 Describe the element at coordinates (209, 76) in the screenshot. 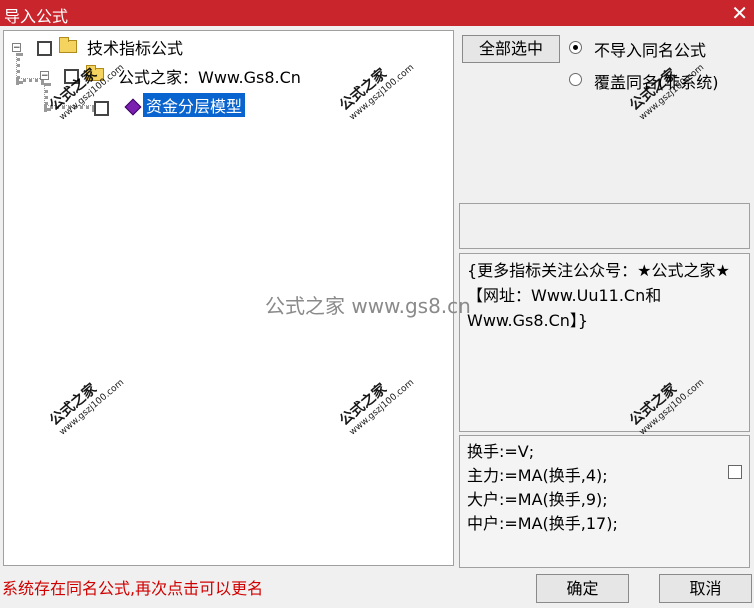

I see `child-node-label: 公式之家：Www.Gs8.Cn` at that location.